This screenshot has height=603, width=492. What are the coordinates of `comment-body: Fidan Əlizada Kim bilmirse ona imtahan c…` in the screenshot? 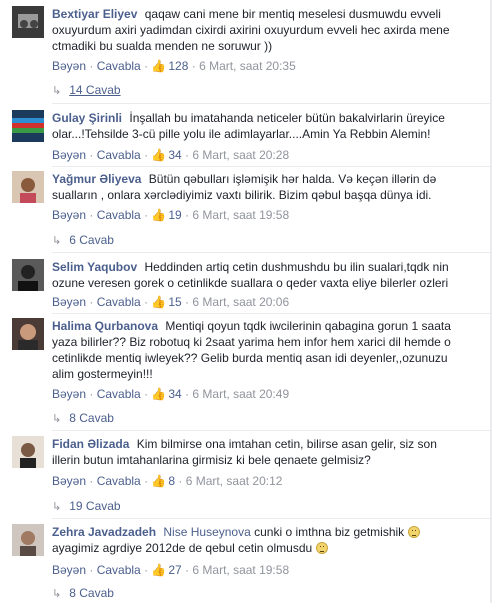 It's located at (260, 452).